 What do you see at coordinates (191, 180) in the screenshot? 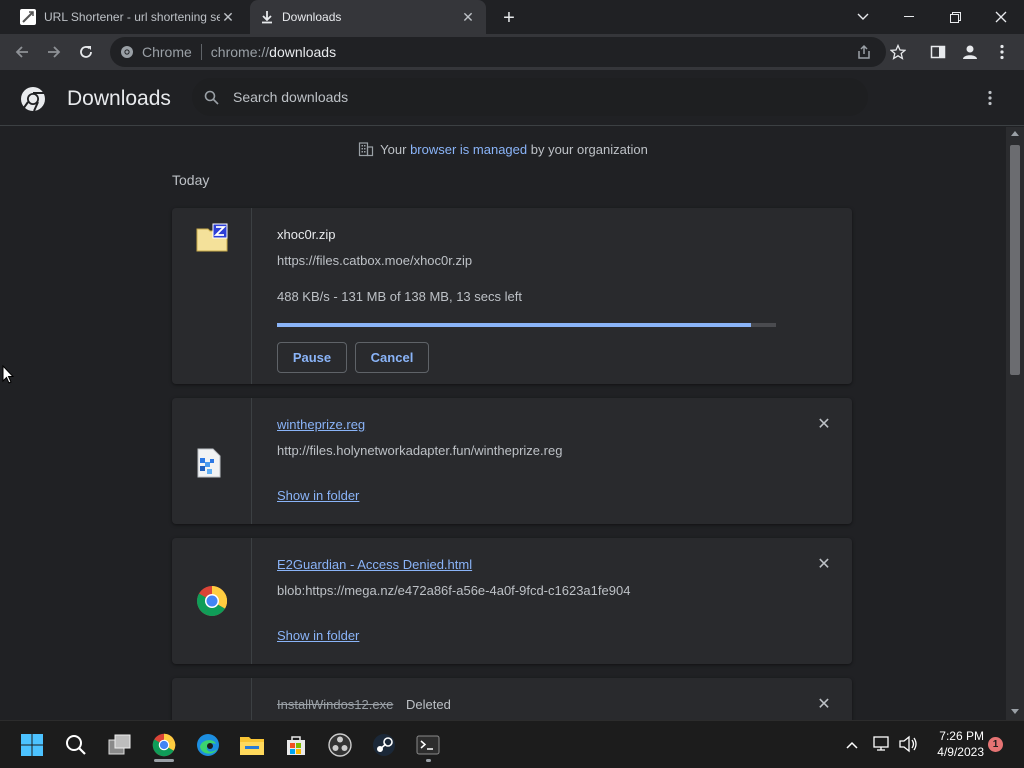
I see `date-section-label: Today` at bounding box center [191, 180].